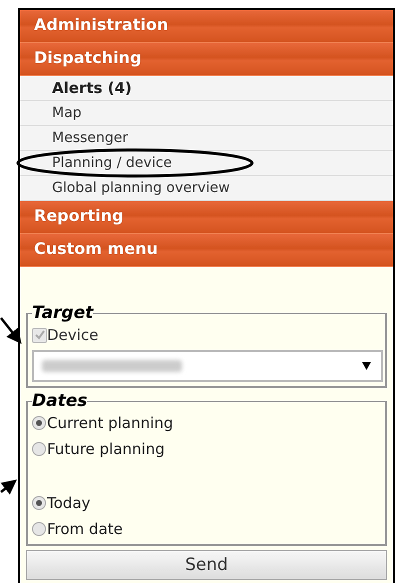 This screenshot has width=402, height=583. I want to click on menu-header: Dispatching, so click(206, 59).